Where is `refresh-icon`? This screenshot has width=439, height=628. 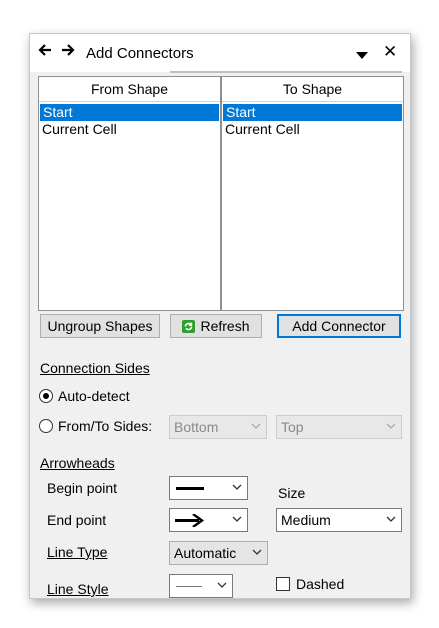 refresh-icon is located at coordinates (189, 325).